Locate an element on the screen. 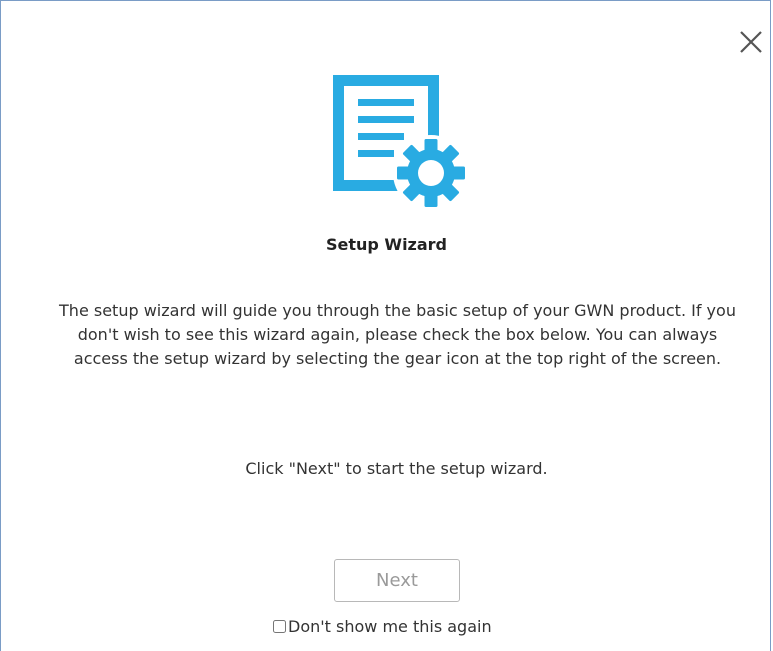 This screenshot has width=773, height=651. document-gear-icon is located at coordinates (400, 142).